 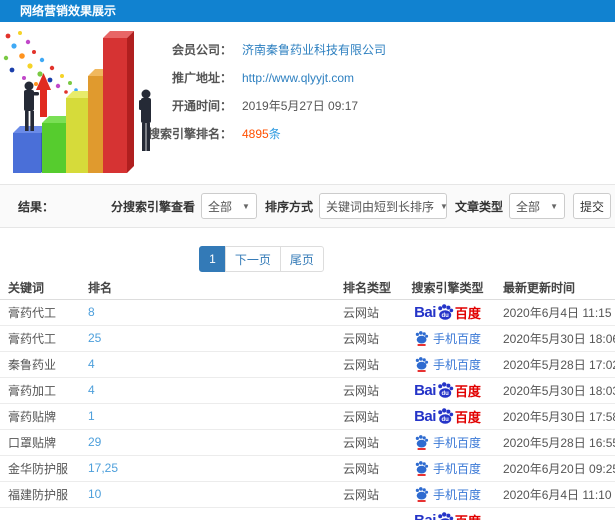 What do you see at coordinates (307, 494) in the screenshot?
I see `table-row: 福建防护服 10 云网站 Bai du 百度` at bounding box center [307, 494].